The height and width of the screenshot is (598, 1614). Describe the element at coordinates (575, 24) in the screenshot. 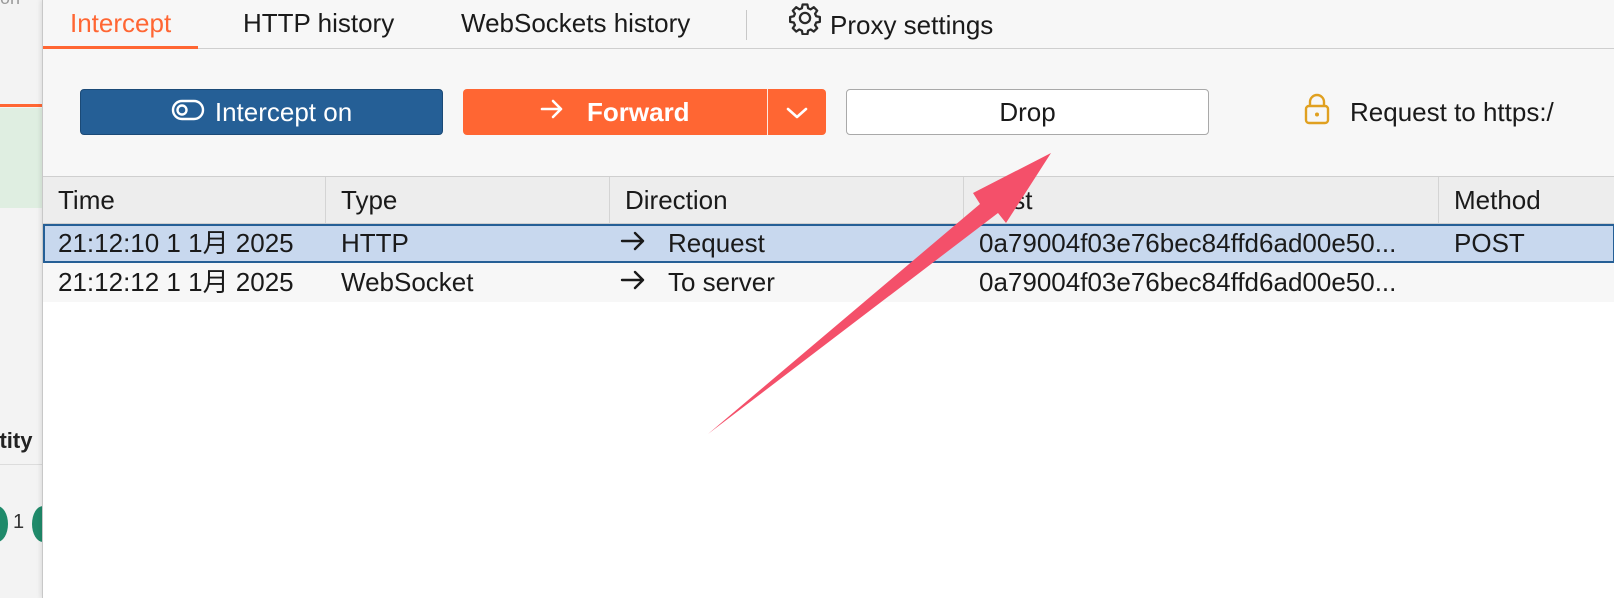

I see `tab-websockets-history: WebSockets history` at that location.